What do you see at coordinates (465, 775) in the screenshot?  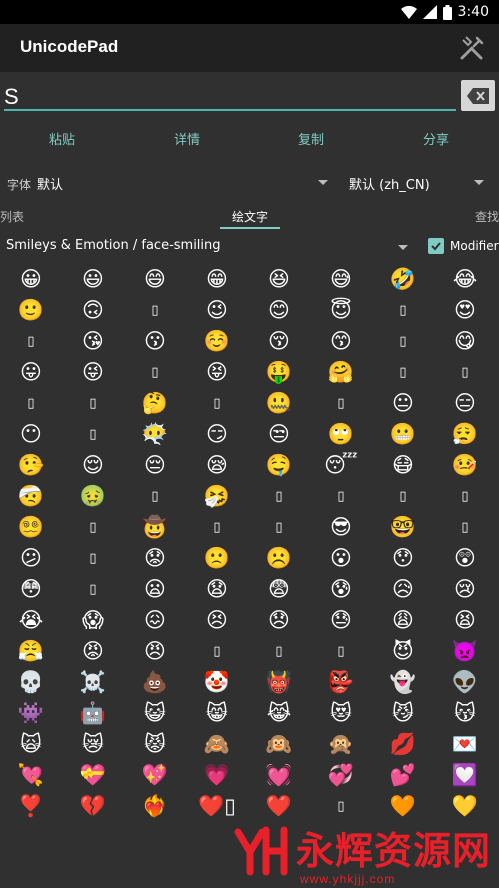 I see `emoji-cell: 💟` at bounding box center [465, 775].